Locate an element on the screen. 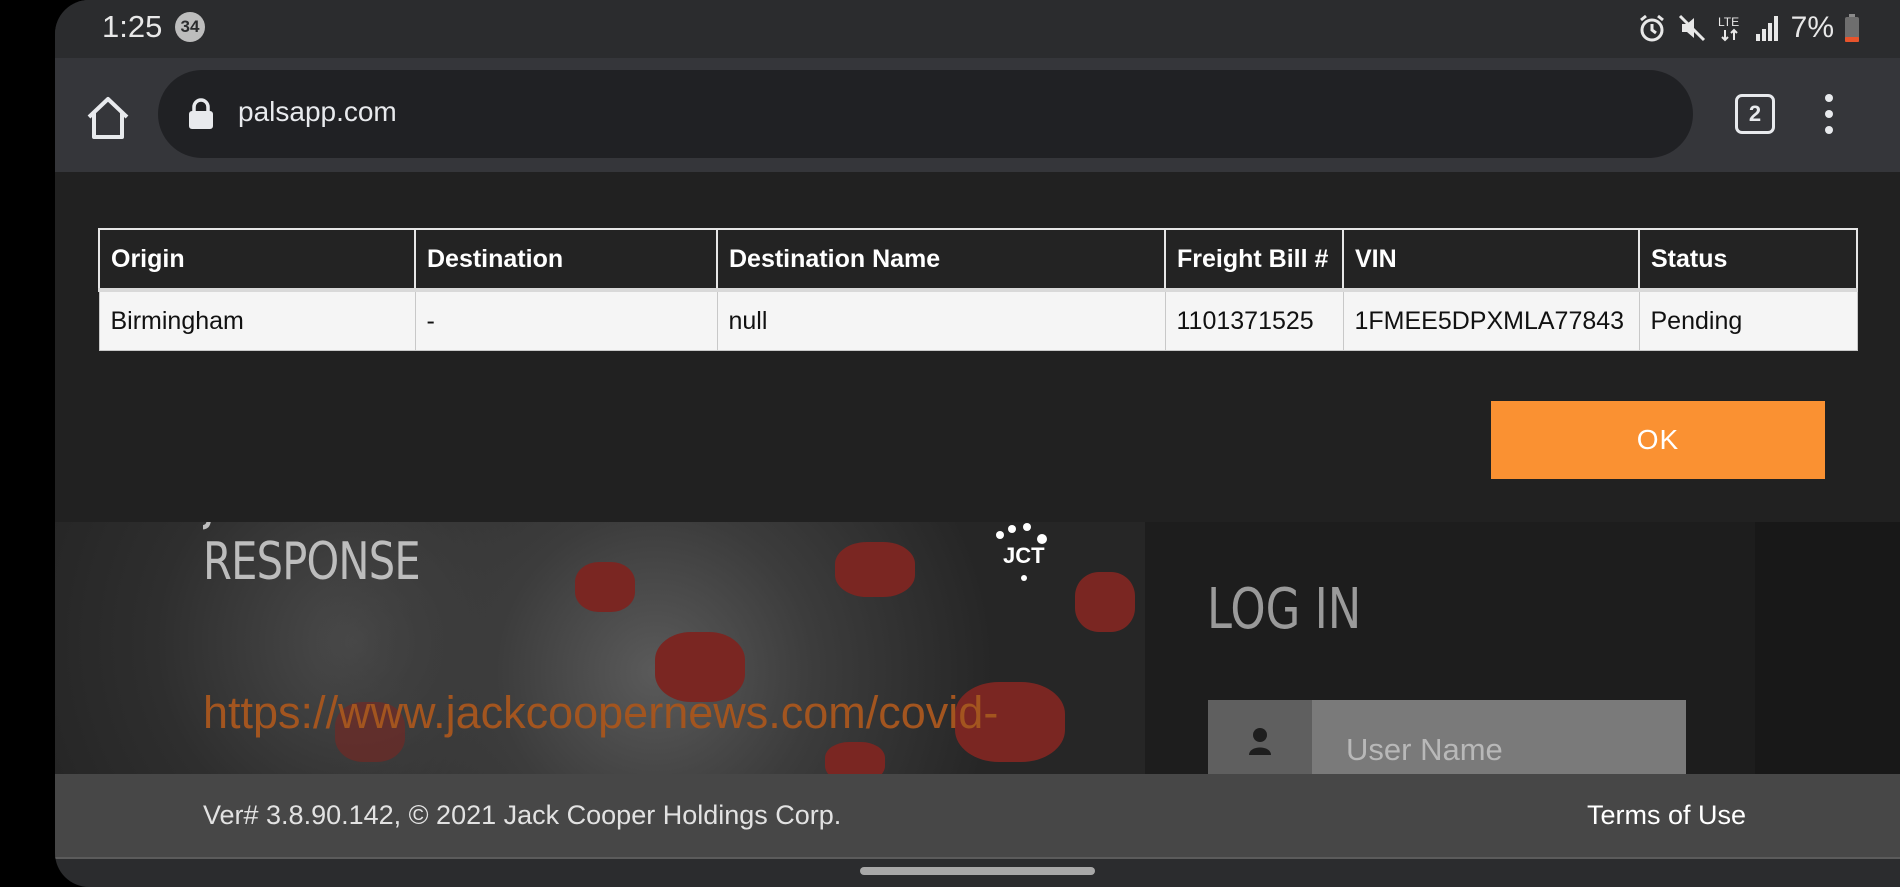 The image size is (1900, 887). column-header-freight-bill: Freight Bill # is located at coordinates (1254, 259).